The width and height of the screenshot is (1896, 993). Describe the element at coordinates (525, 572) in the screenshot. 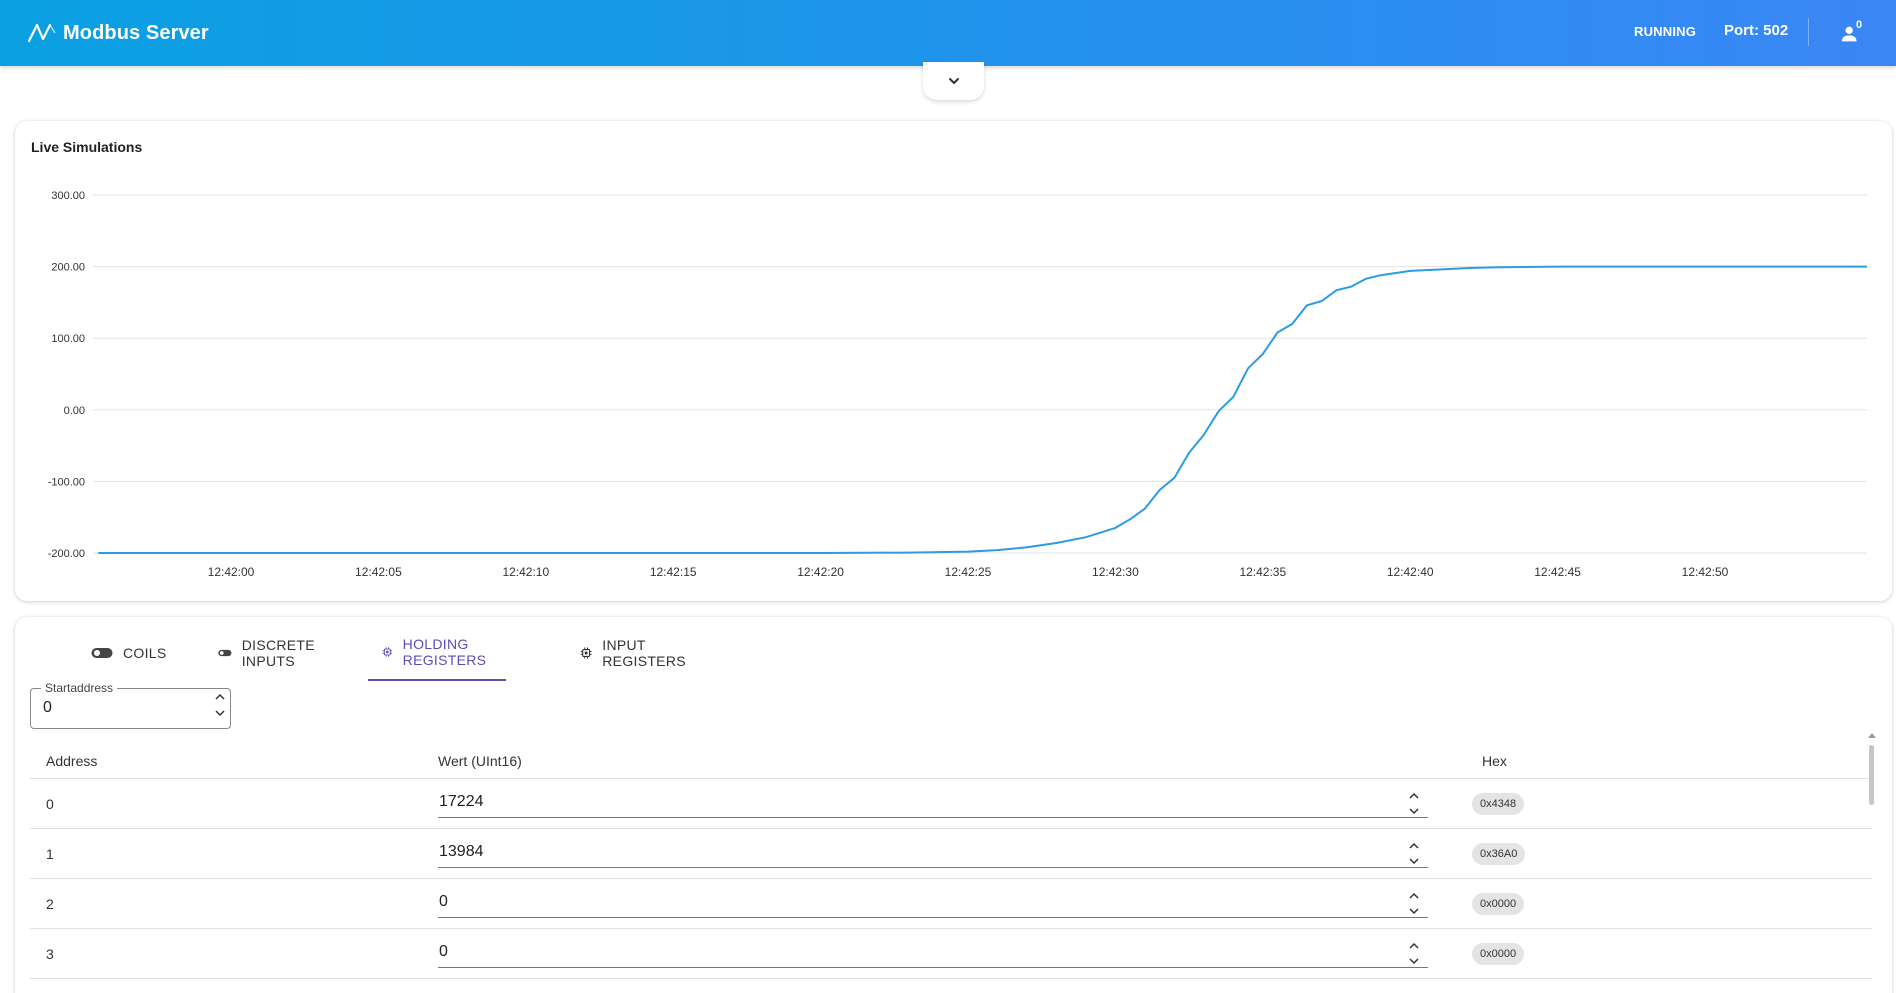

I see `x-tick-label: 12:42:10` at that location.